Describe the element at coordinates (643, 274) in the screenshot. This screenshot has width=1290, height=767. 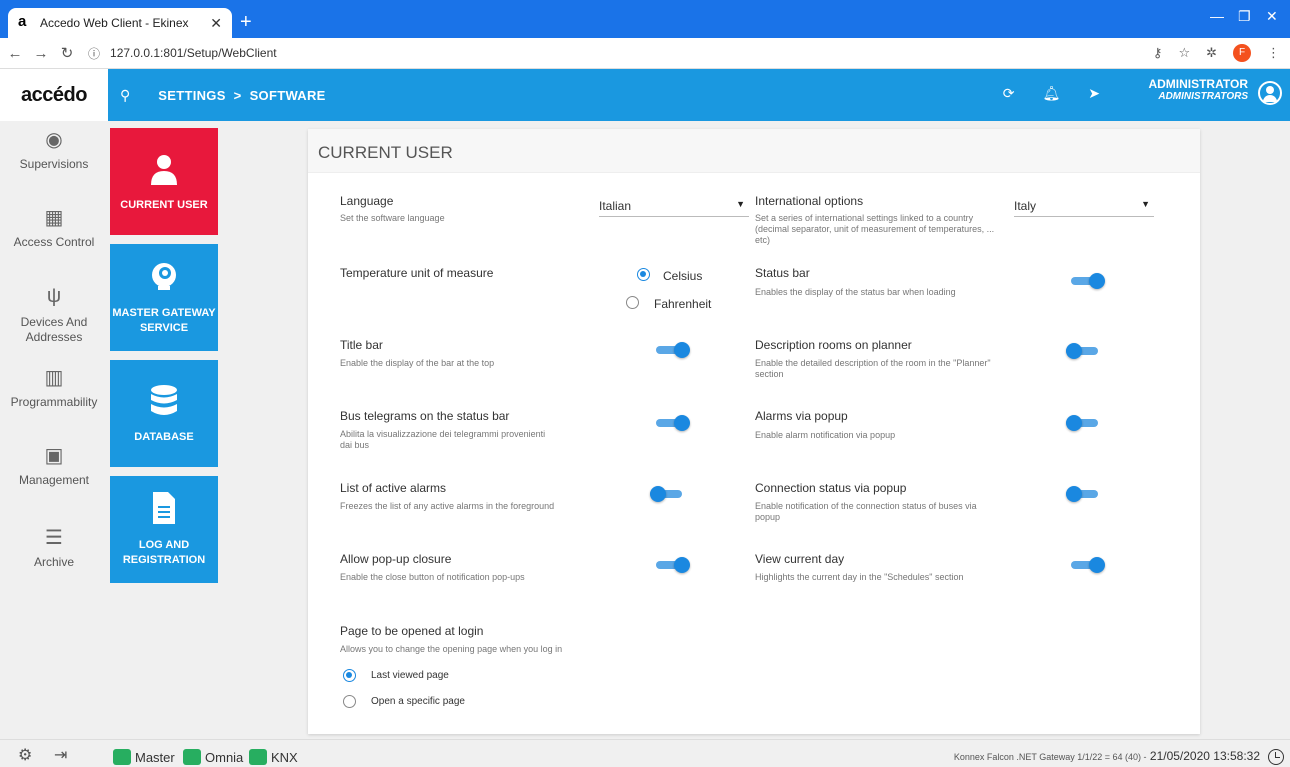
I see `celsius-radio` at that location.